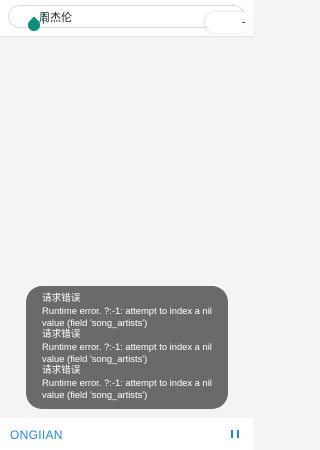 The height and width of the screenshot is (450, 320). I want to click on clear-button, so click(228, 22).